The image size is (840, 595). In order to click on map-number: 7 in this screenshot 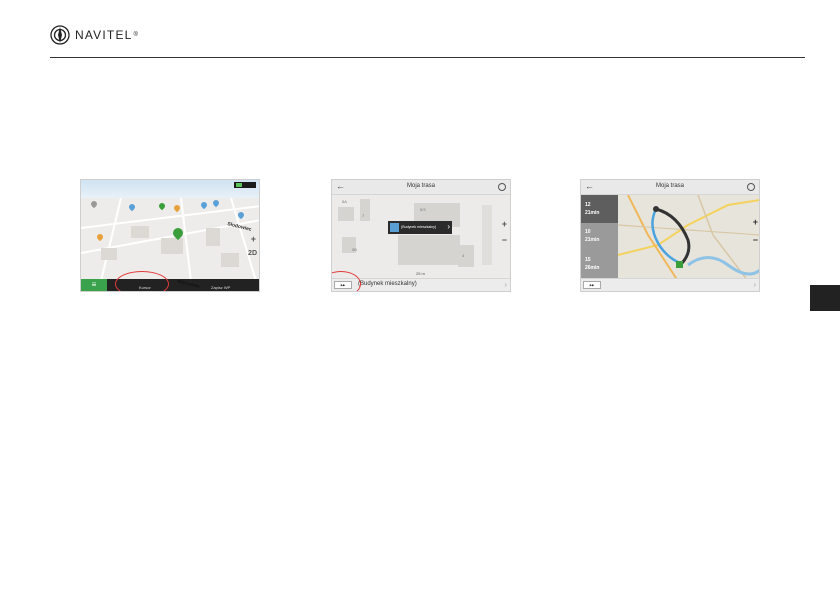, I will do `click(363, 215)`.